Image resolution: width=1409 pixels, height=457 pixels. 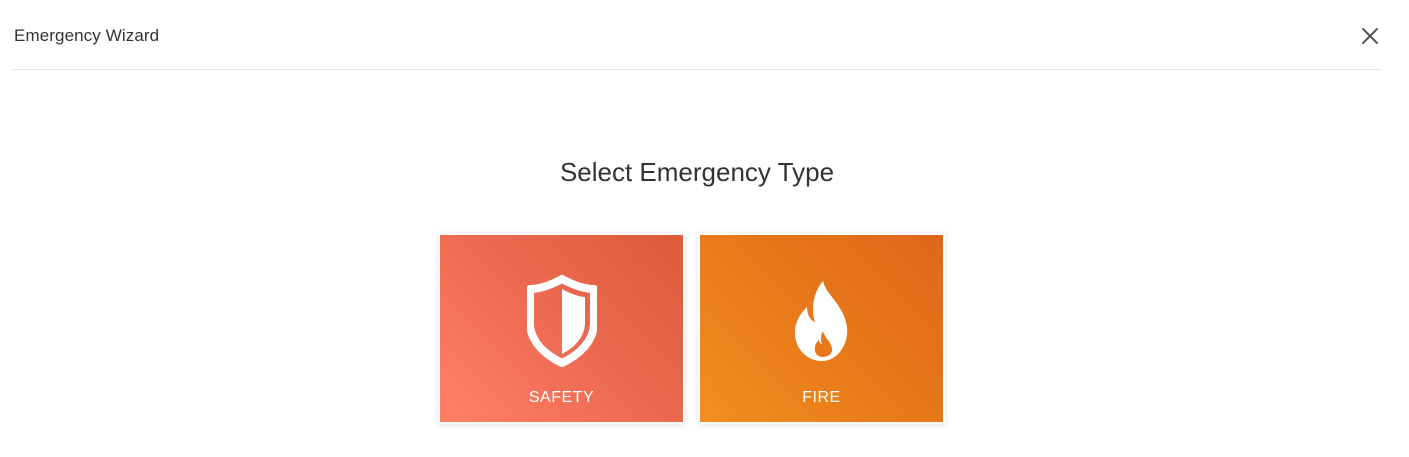 I want to click on flame-icon, so click(x=822, y=321).